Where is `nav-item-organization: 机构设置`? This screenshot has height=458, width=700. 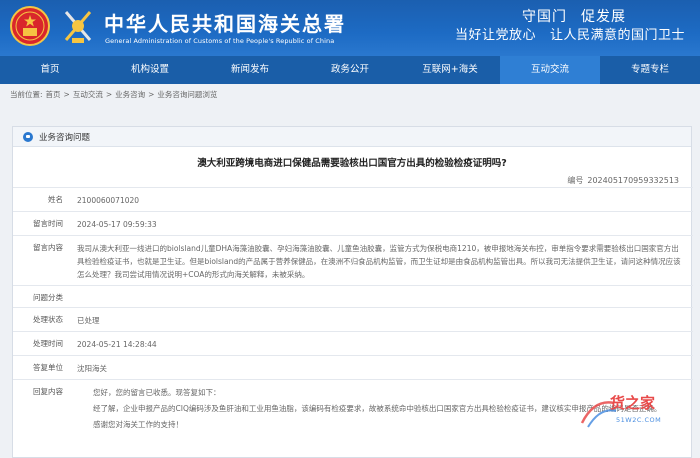 nav-item-organization: 机构设置 is located at coordinates (150, 70).